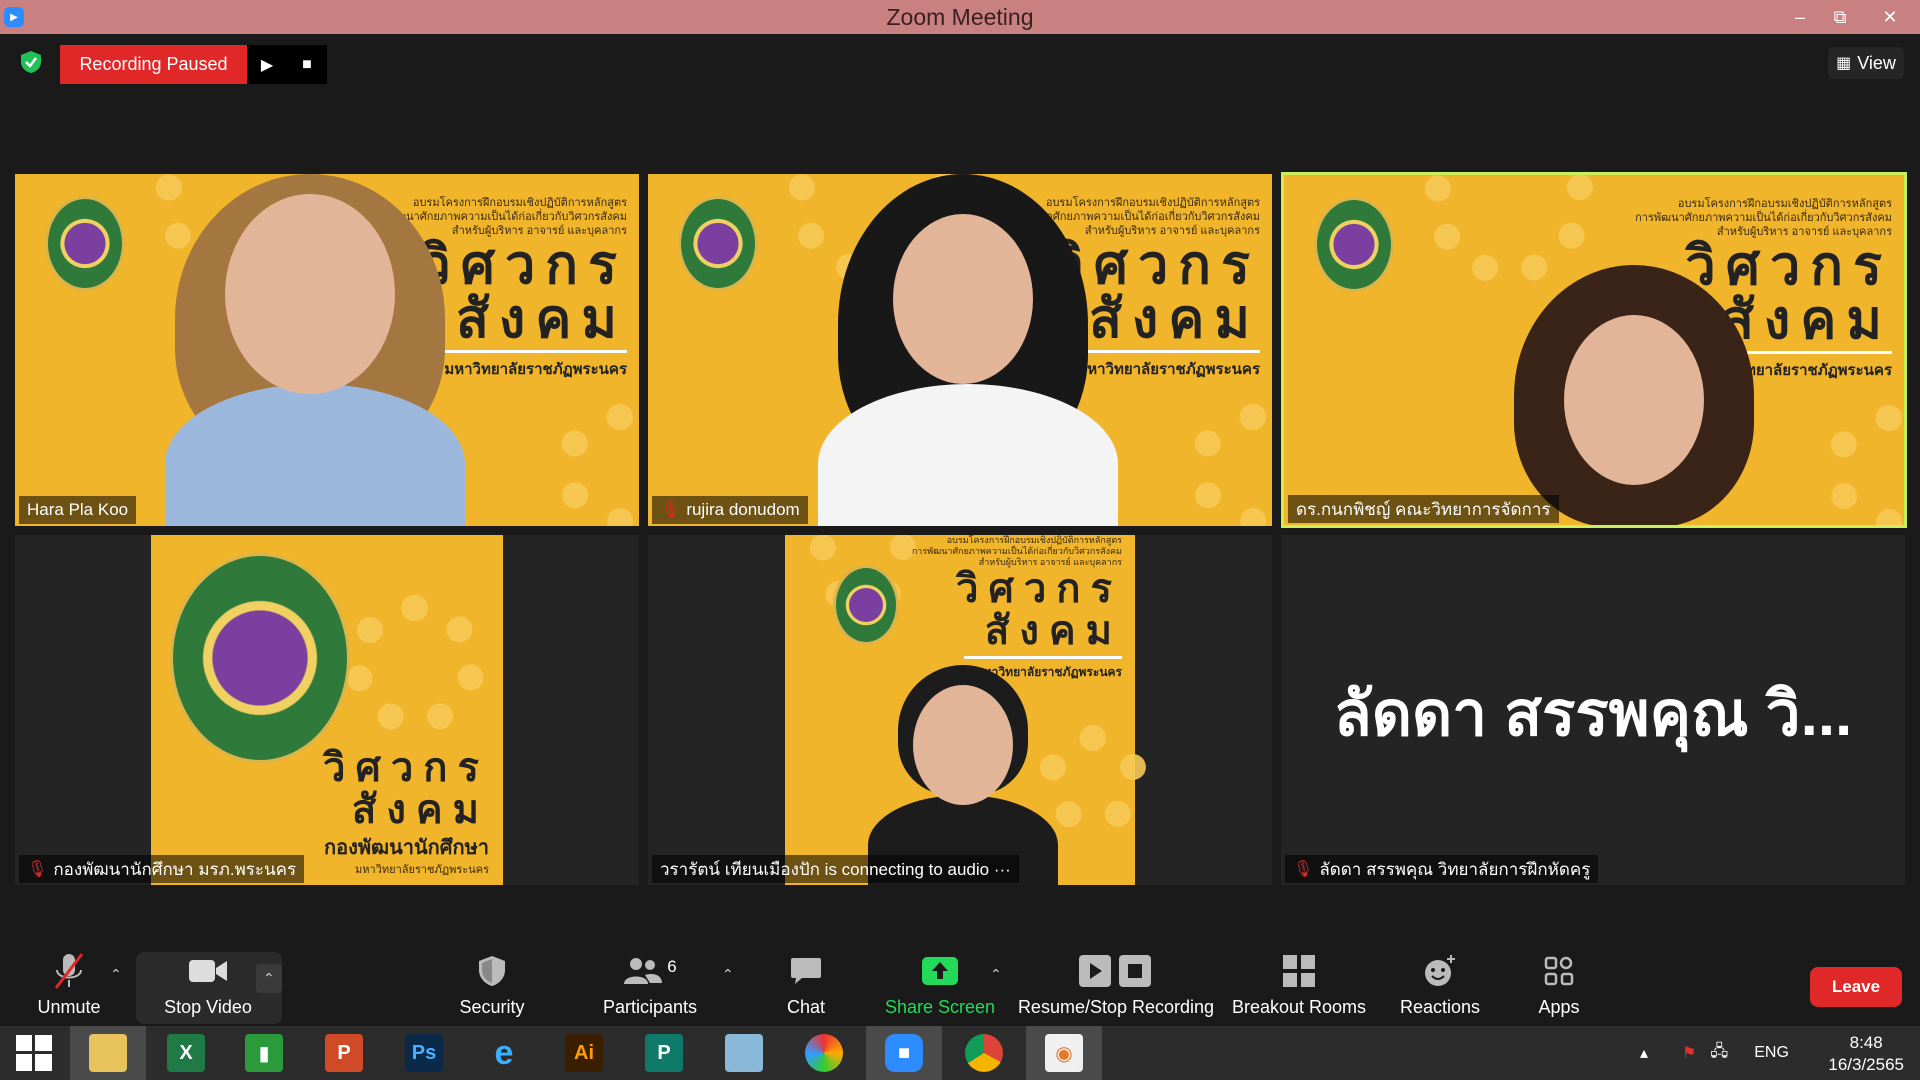  What do you see at coordinates (492, 971) in the screenshot?
I see `shield-icon` at bounding box center [492, 971].